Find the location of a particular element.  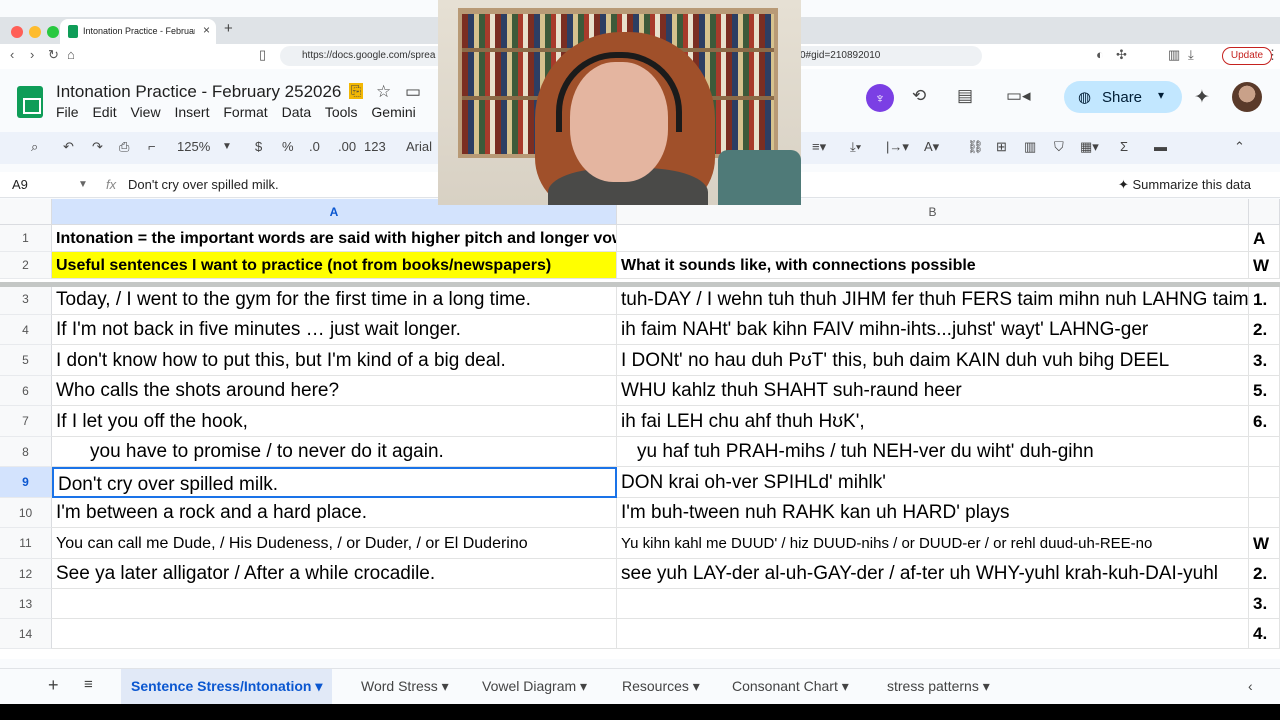

history-icon: ⟲ is located at coordinates (919, 96).